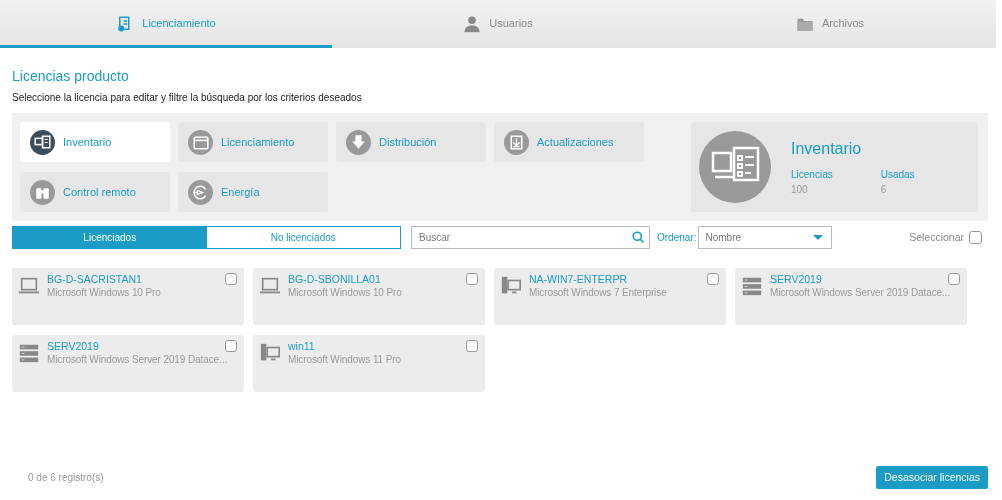 The image size is (1002, 500). What do you see at coordinates (253, 192) in the screenshot?
I see `module-button: Energía` at bounding box center [253, 192].